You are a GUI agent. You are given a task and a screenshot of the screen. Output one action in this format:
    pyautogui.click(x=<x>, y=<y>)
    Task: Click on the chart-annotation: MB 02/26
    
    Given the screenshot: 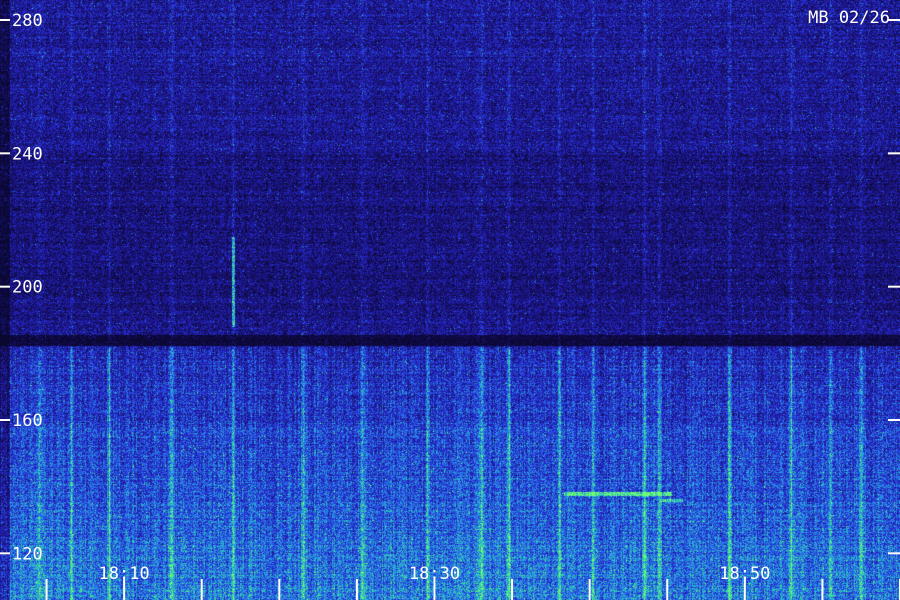 What is the action you would take?
    pyautogui.click(x=849, y=18)
    